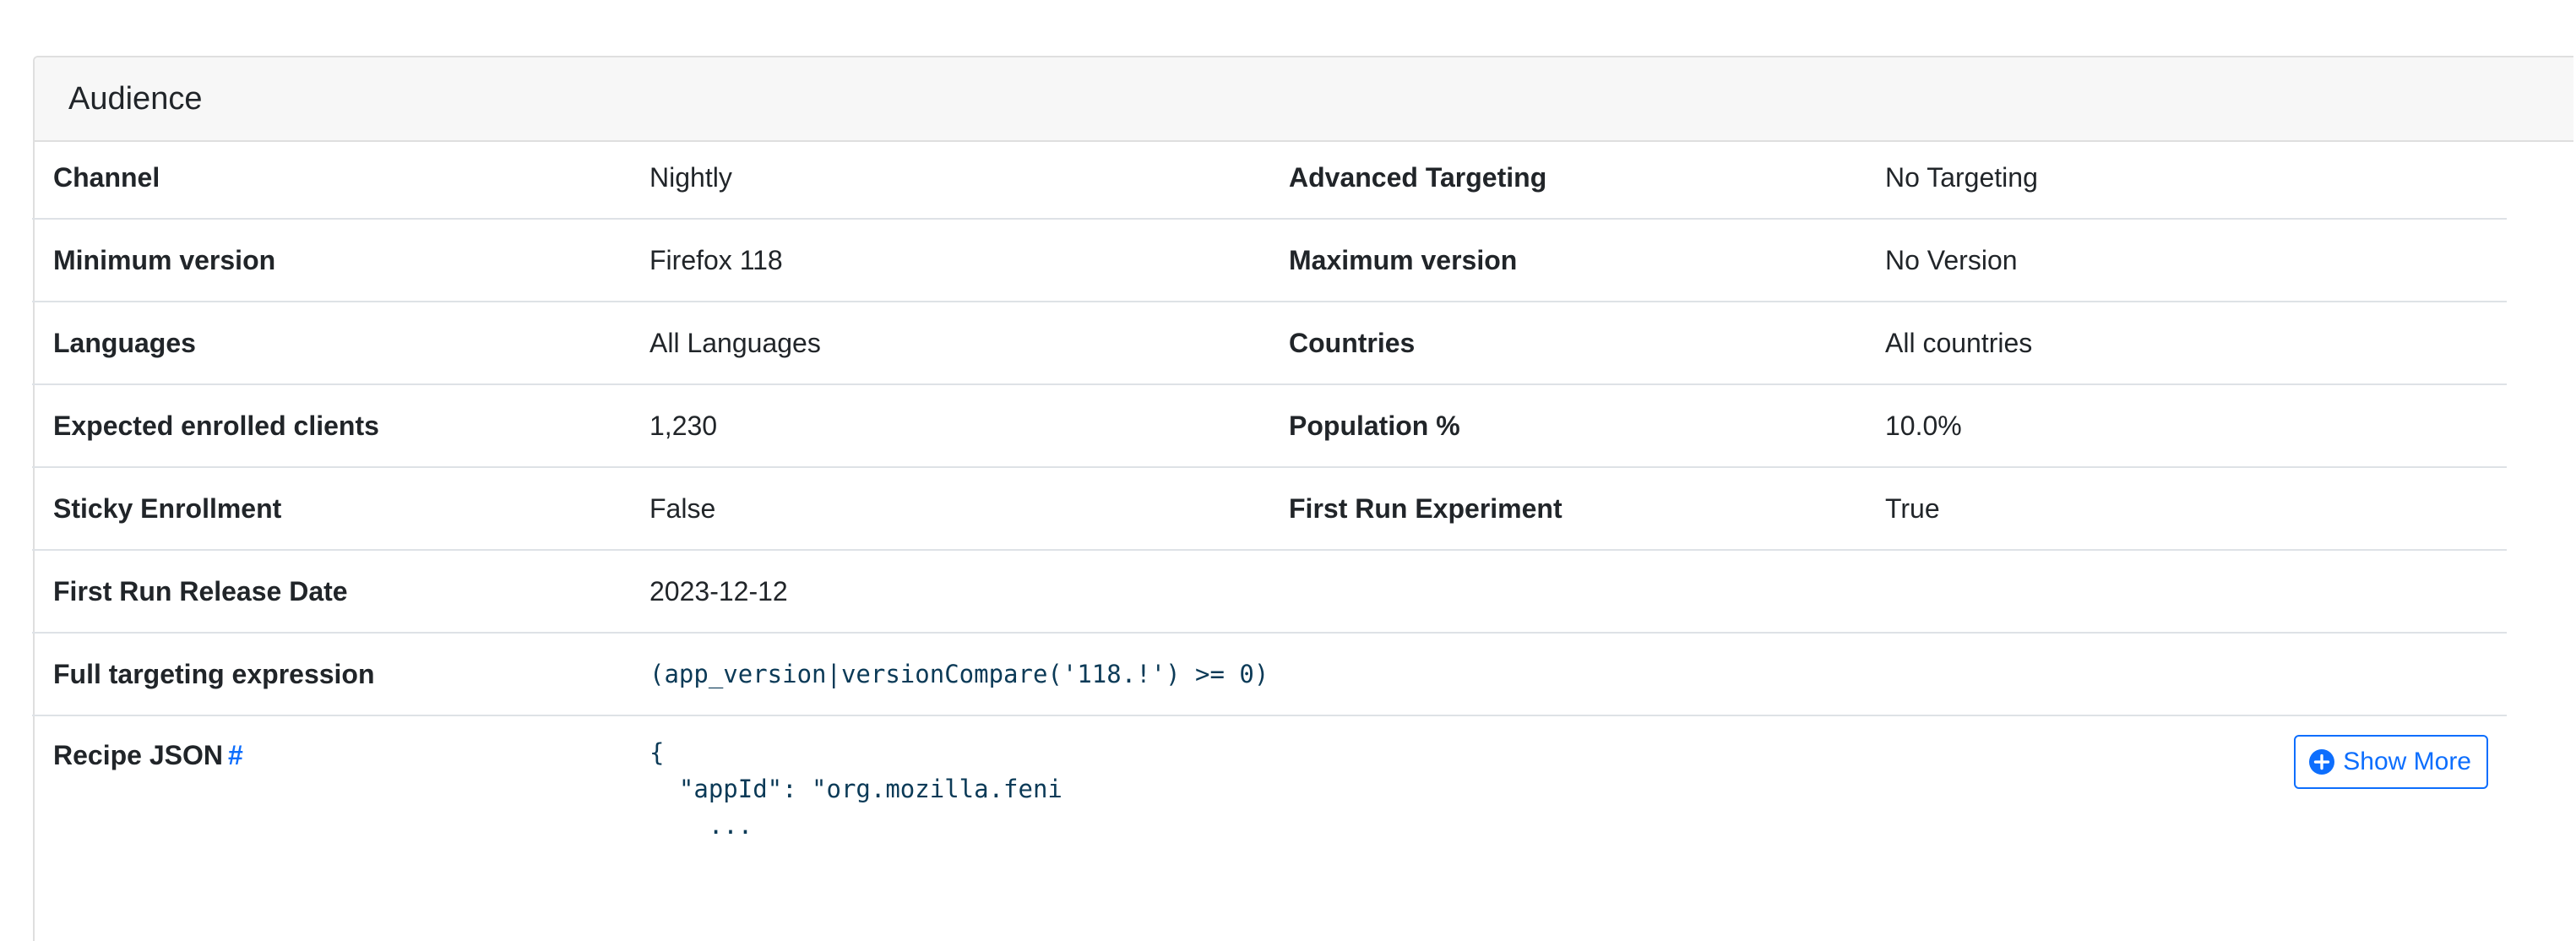 This screenshot has width=2576, height=941. Describe the element at coordinates (164, 259) in the screenshot. I see `row-label: Minimum version` at that location.